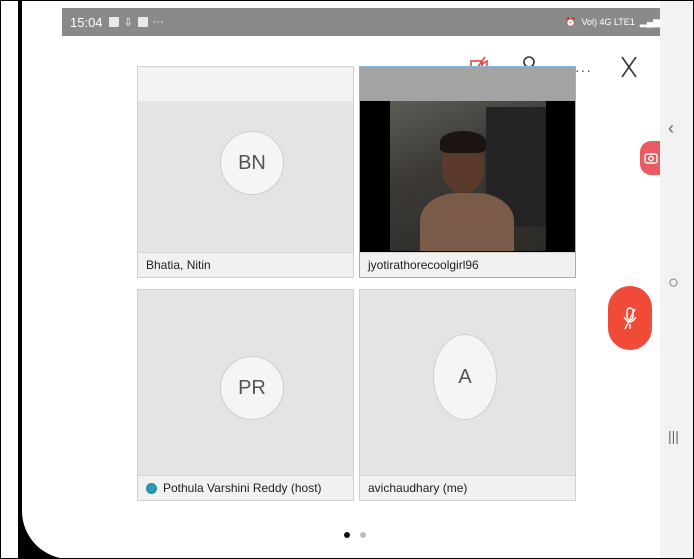  Describe the element at coordinates (361, 22) in the screenshot. I see `status-bar: 15:04 ⇩ ··· ⏰ Vol) 4G LTE1 ▂▄▆ ▮` at that location.